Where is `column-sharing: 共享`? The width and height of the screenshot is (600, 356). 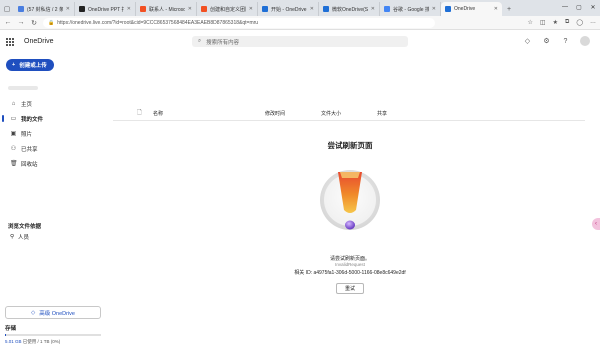
column-sharing: 共享 is located at coordinates (382, 113).